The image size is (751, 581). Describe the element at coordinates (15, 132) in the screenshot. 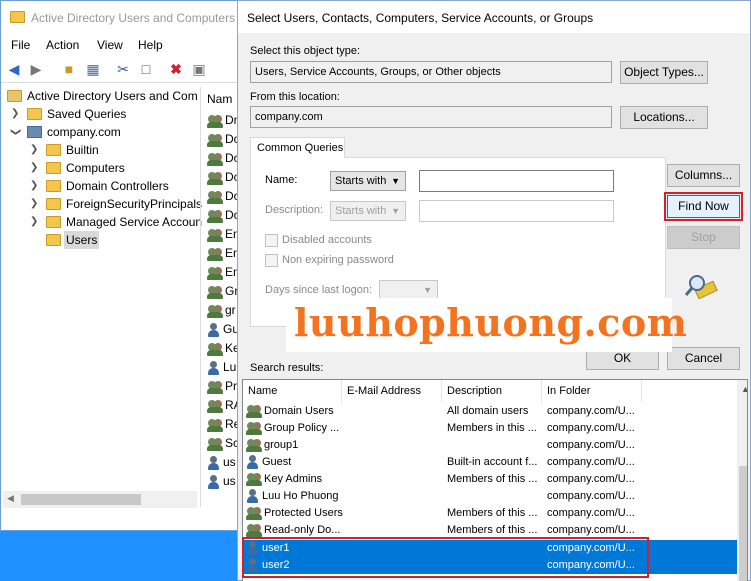

I see `chevron-down-icon: ❯` at that location.